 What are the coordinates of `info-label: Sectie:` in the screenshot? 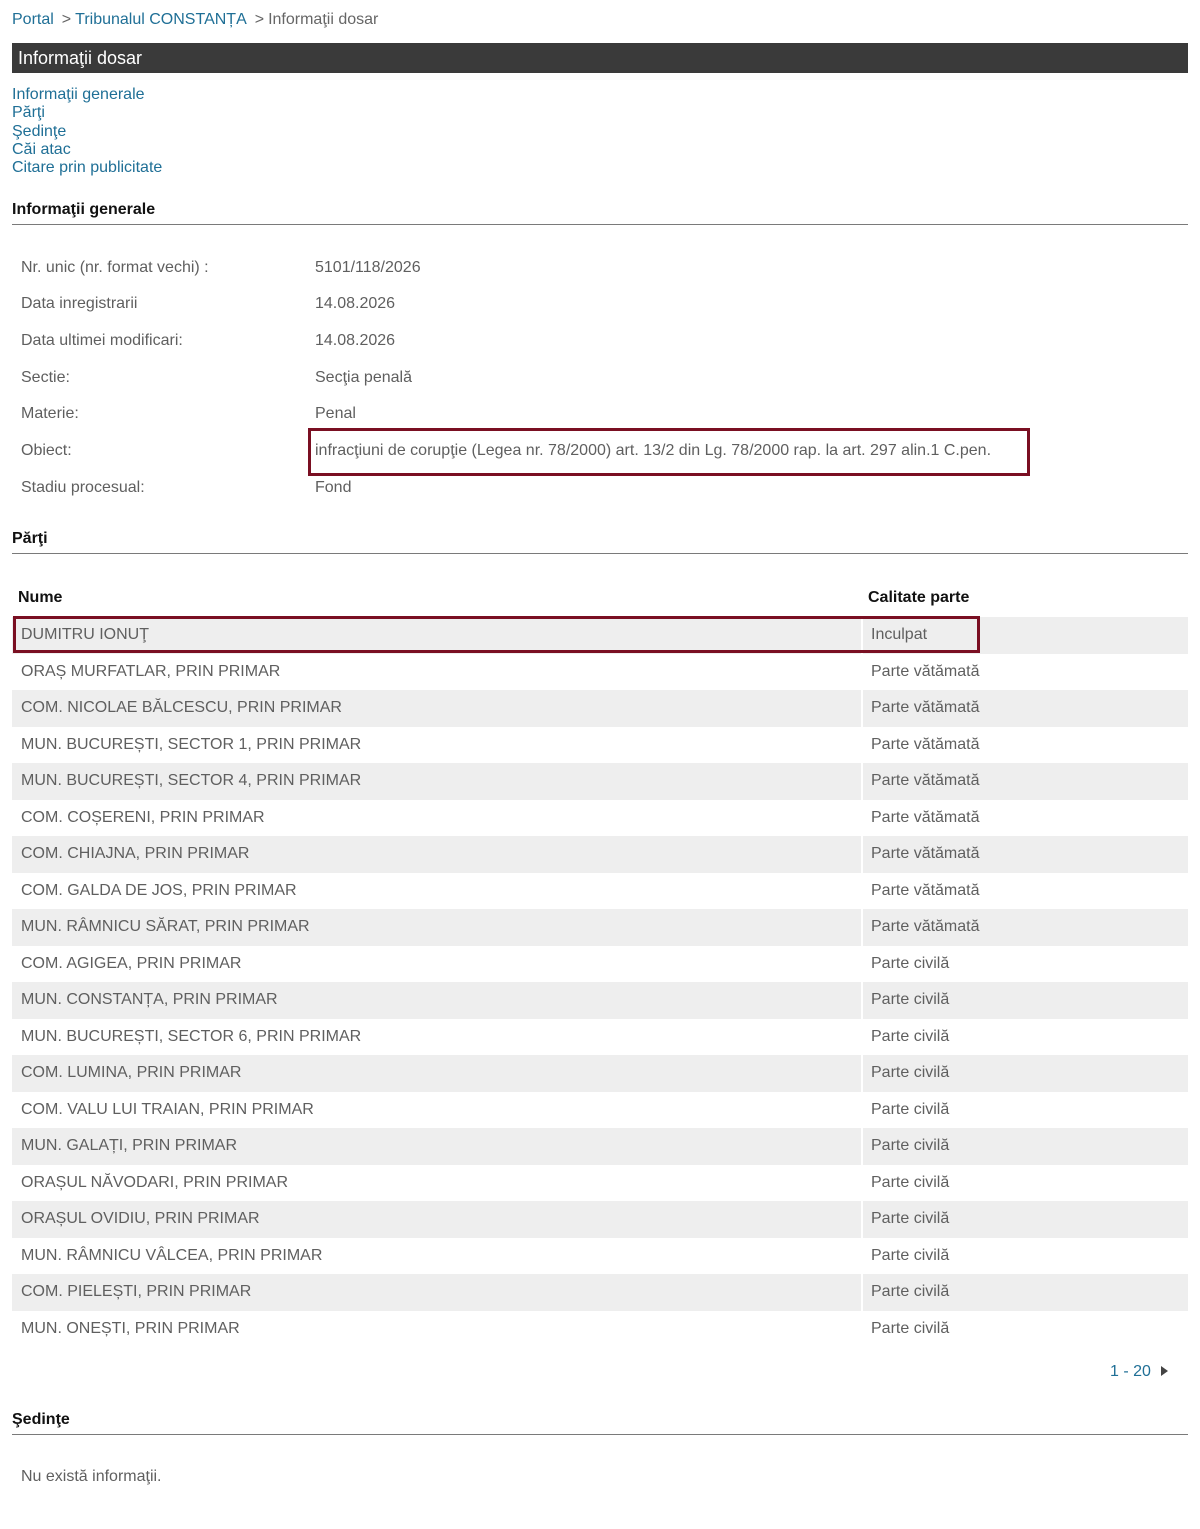 It's located at (45, 377).